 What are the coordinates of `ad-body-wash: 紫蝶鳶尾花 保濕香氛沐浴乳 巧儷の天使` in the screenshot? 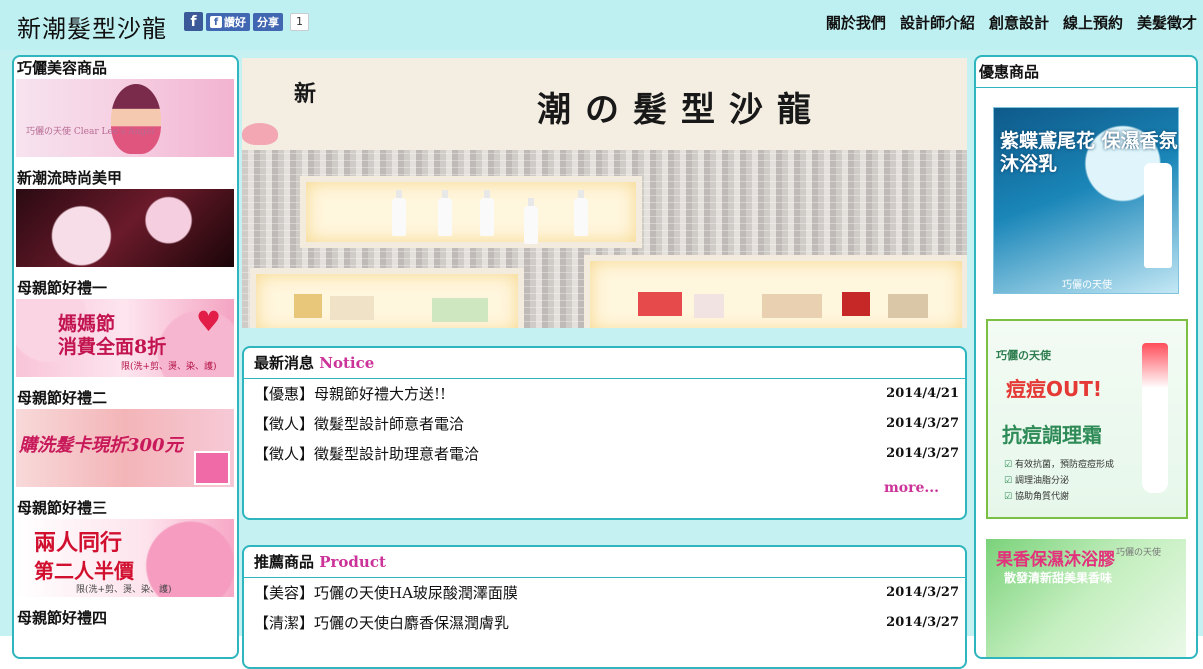 It's located at (1086, 200).